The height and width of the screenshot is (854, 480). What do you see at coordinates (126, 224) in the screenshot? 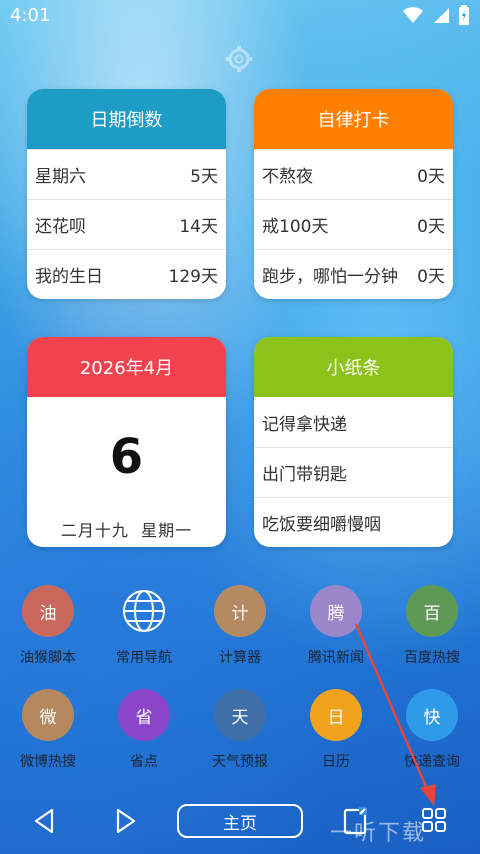
I see `countdown-row: 还花呗 14天` at bounding box center [126, 224].